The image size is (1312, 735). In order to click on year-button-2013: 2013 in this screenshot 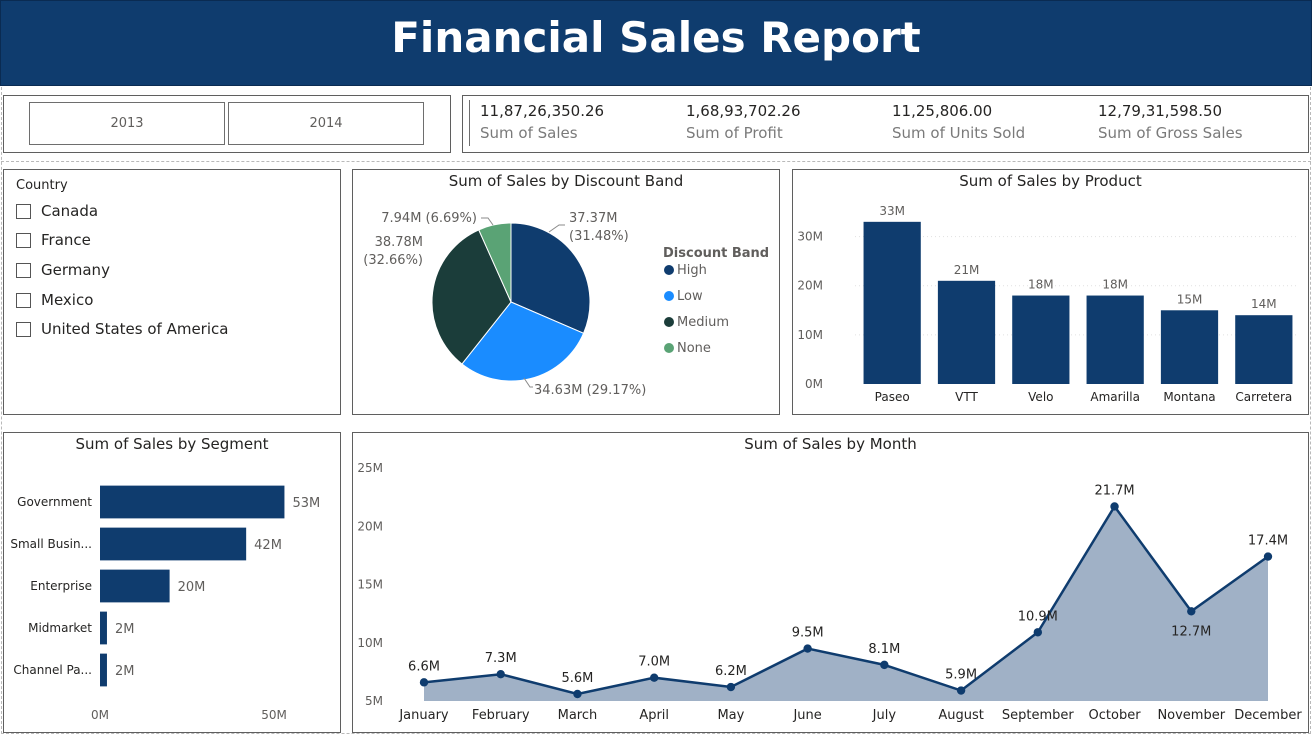, I will do `click(127, 123)`.